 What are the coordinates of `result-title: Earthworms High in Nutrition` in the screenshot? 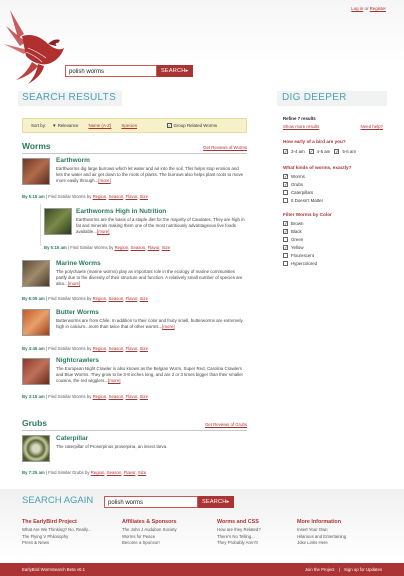 It's located at (121, 211).